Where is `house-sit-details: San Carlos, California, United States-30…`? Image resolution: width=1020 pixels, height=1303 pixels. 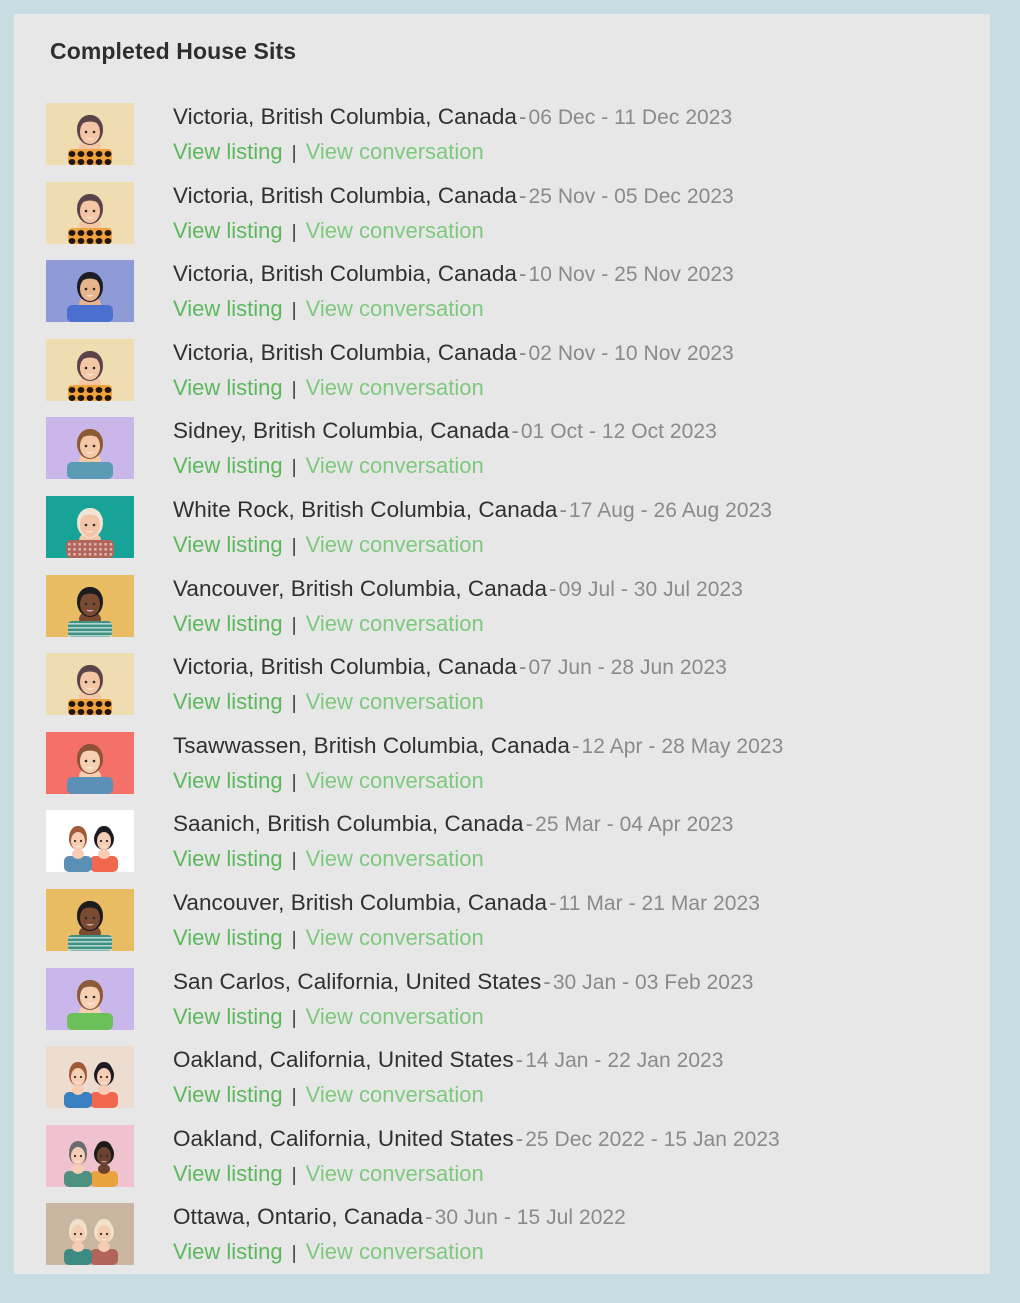
house-sit-details: San Carlos, California, United States-30… is located at coordinates (574, 1000).